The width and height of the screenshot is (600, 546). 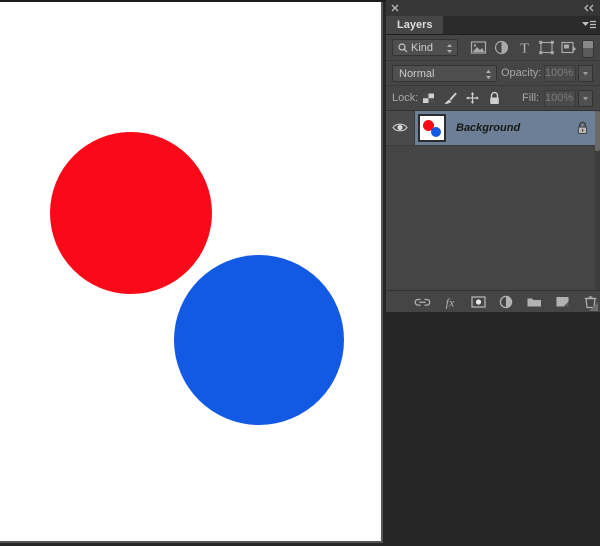 I want to click on smart-object-icon, so click(x=568, y=47).